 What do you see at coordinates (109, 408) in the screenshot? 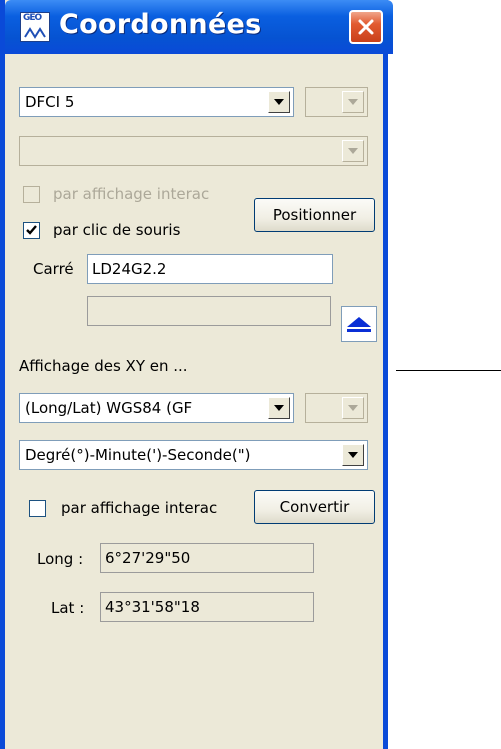
I see `projection-value: (Long/Lat) WGS84 (GF` at bounding box center [109, 408].